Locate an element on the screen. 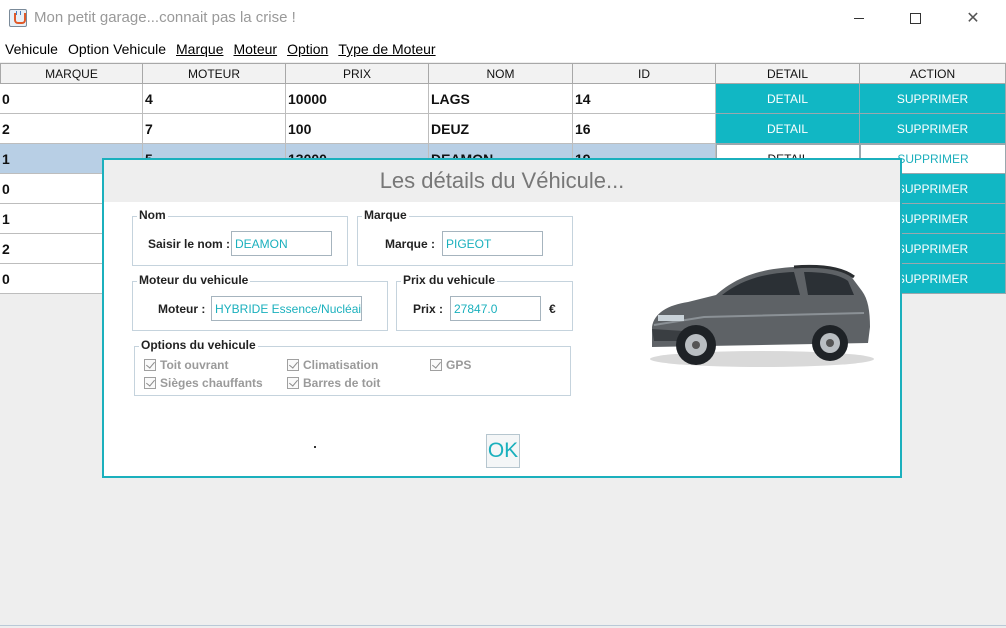  checkbox-label: Toit ouvrant is located at coordinates (194, 365).